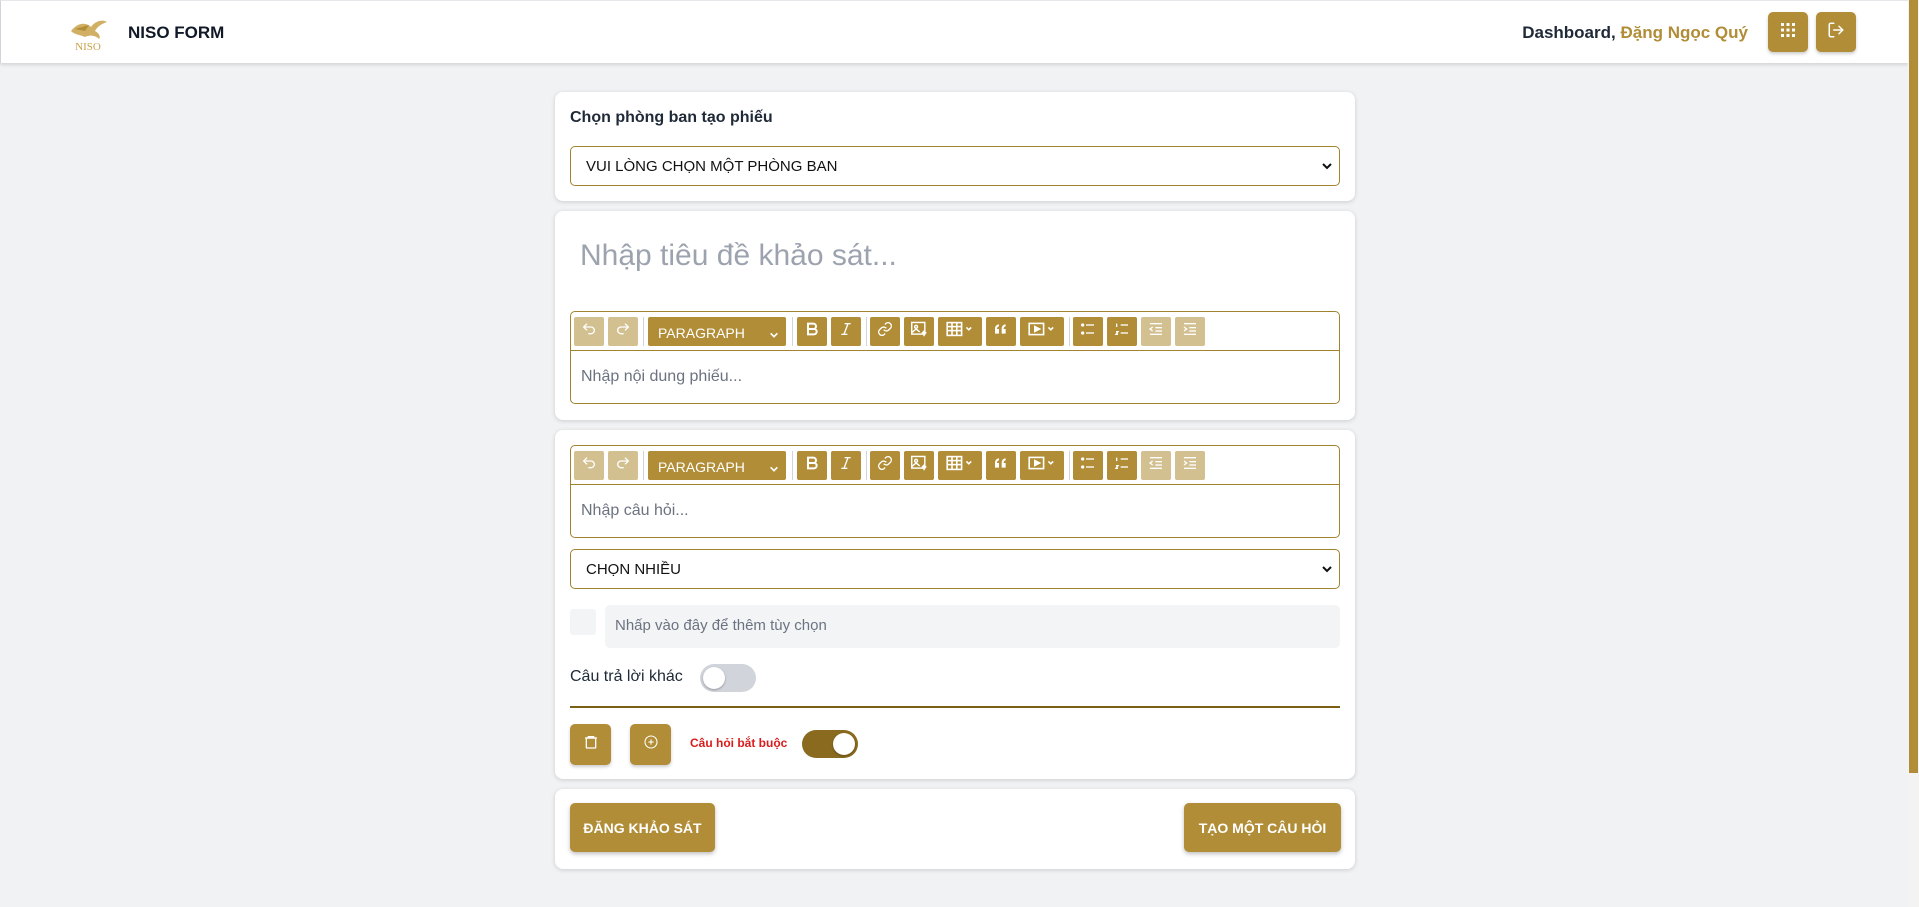  I want to click on block-type-label: PARAGRAPH, so click(701, 333).